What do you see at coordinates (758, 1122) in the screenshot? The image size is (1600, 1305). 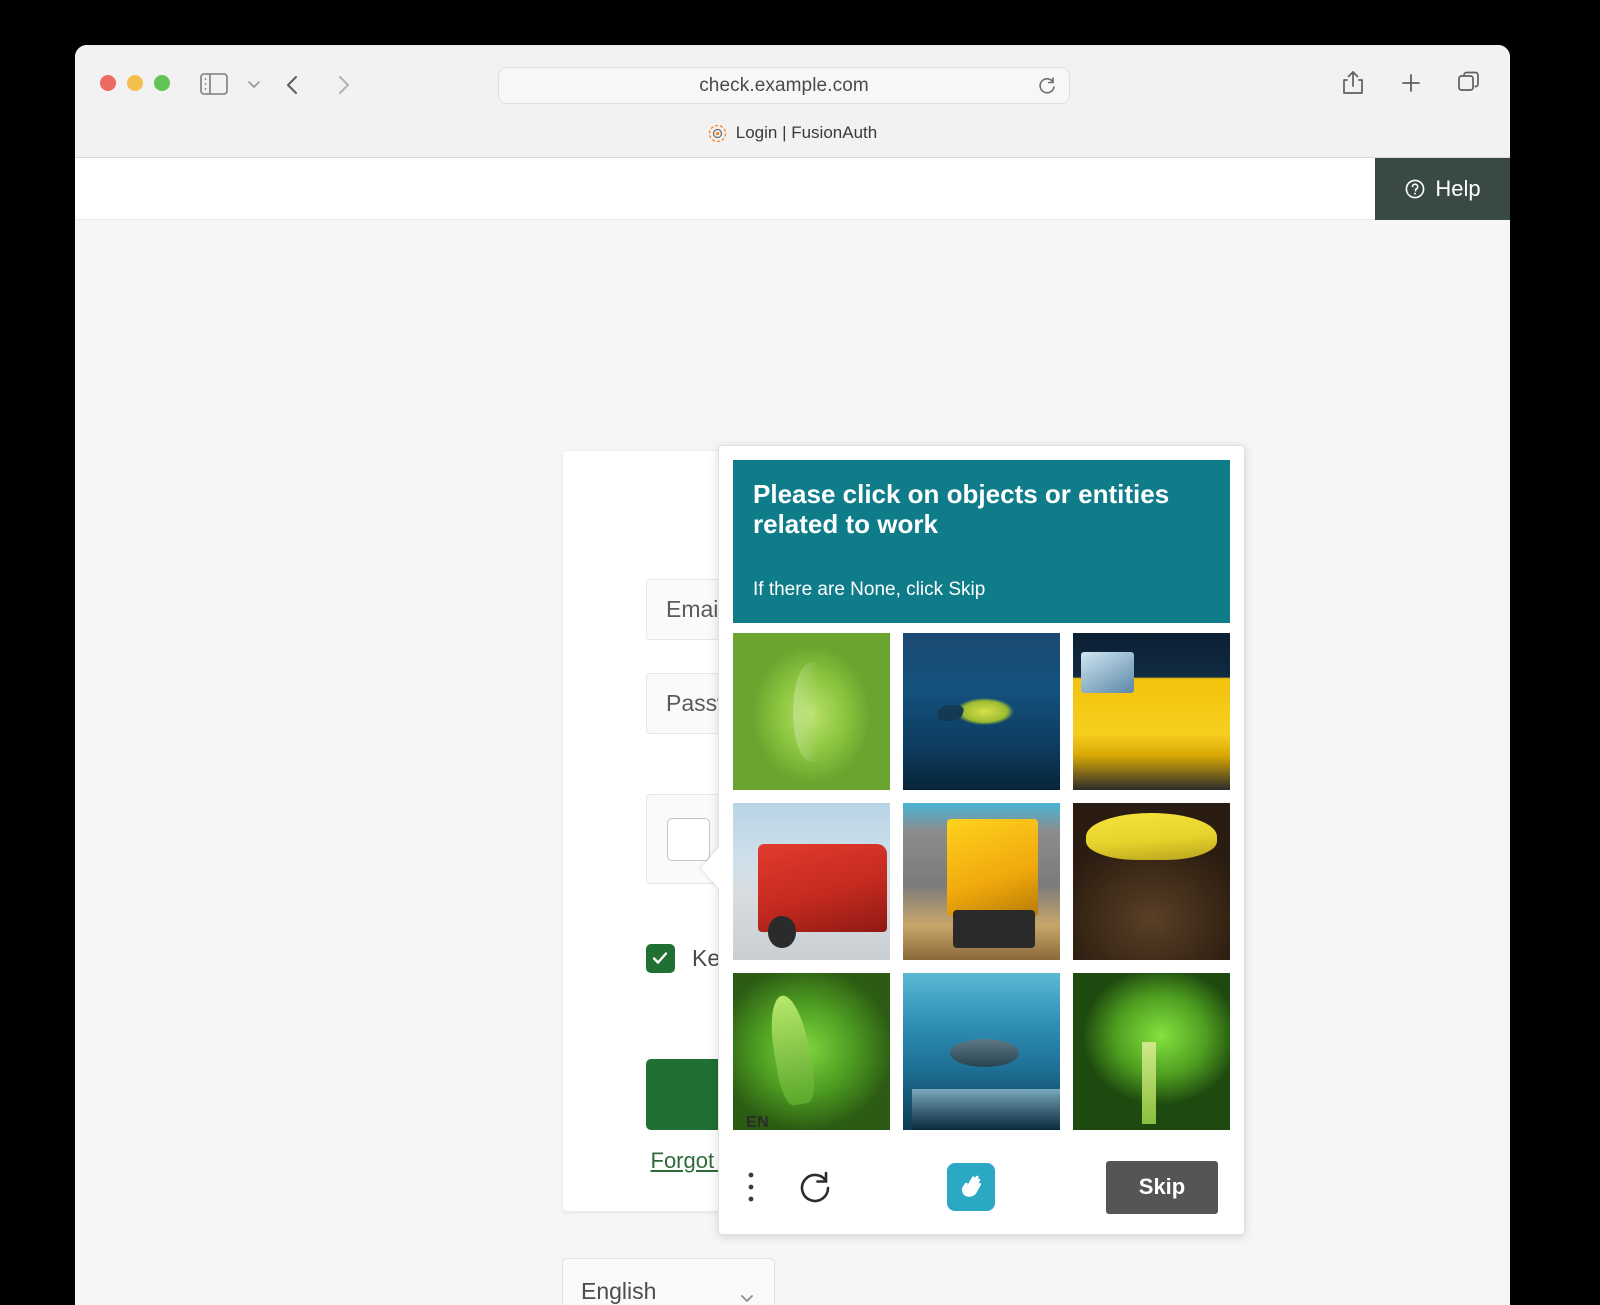 I see `captcha-language-tag: EN` at bounding box center [758, 1122].